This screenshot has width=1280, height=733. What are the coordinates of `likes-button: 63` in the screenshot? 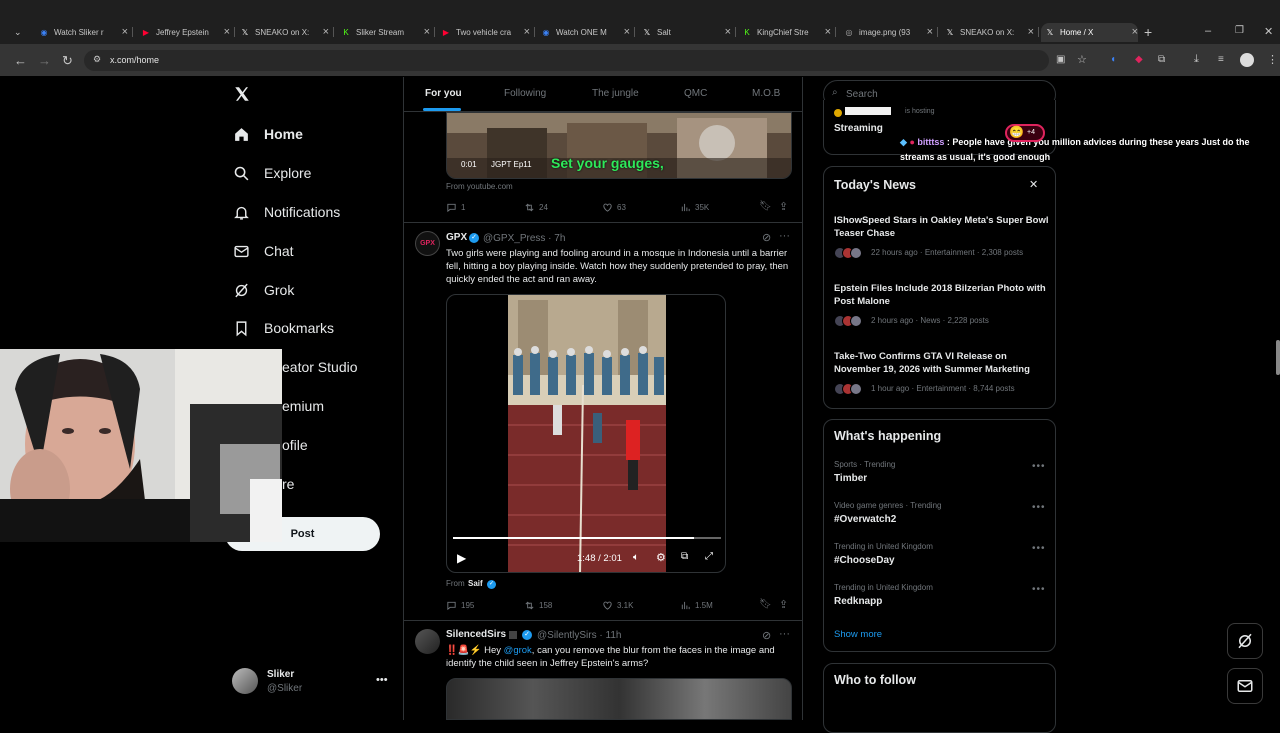 It's located at (614, 207).